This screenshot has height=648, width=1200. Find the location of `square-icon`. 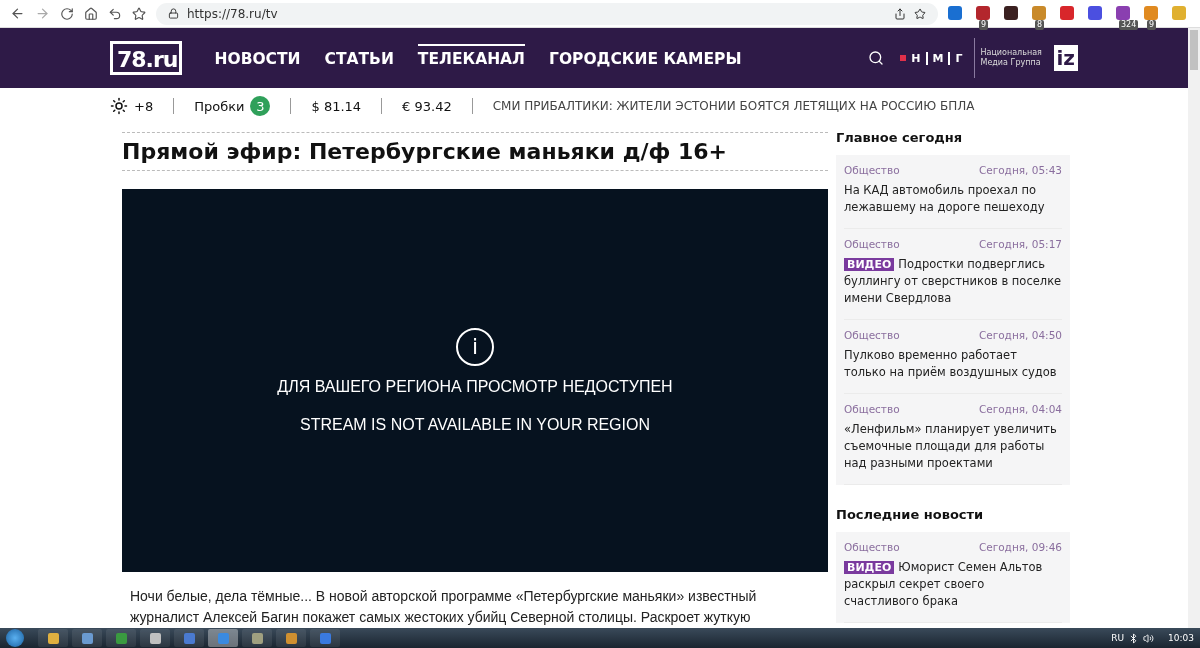

square-icon is located at coordinates (903, 58).